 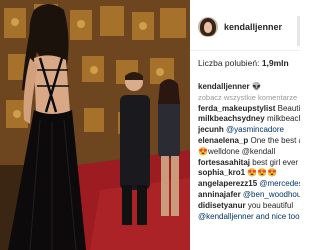 I want to click on likes-row: Liczba polubień: 1,9mln, so click(x=243, y=63).